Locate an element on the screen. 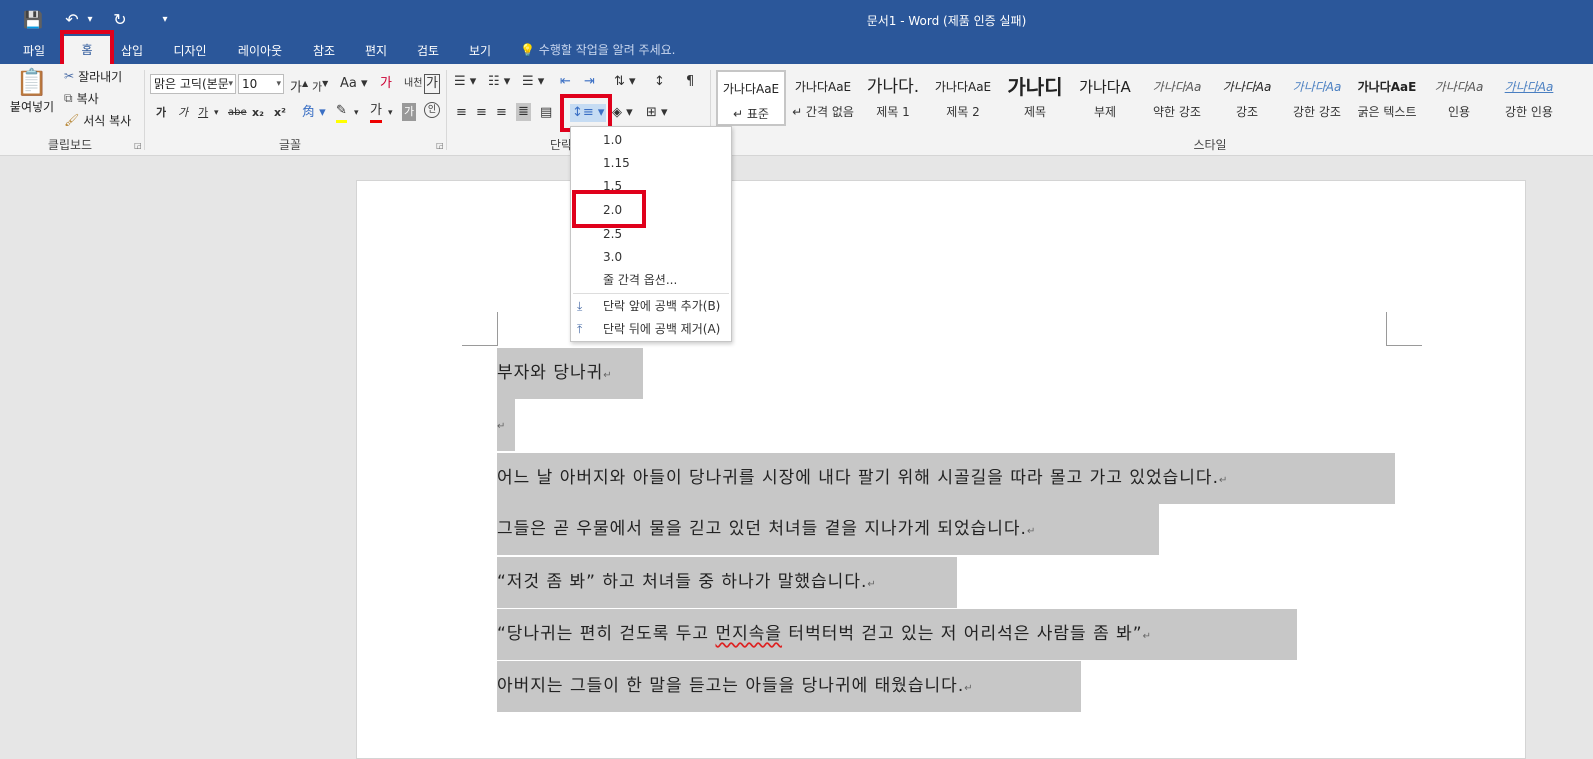 The image size is (1593, 759). distributed-icon: ▤ is located at coordinates (546, 113).